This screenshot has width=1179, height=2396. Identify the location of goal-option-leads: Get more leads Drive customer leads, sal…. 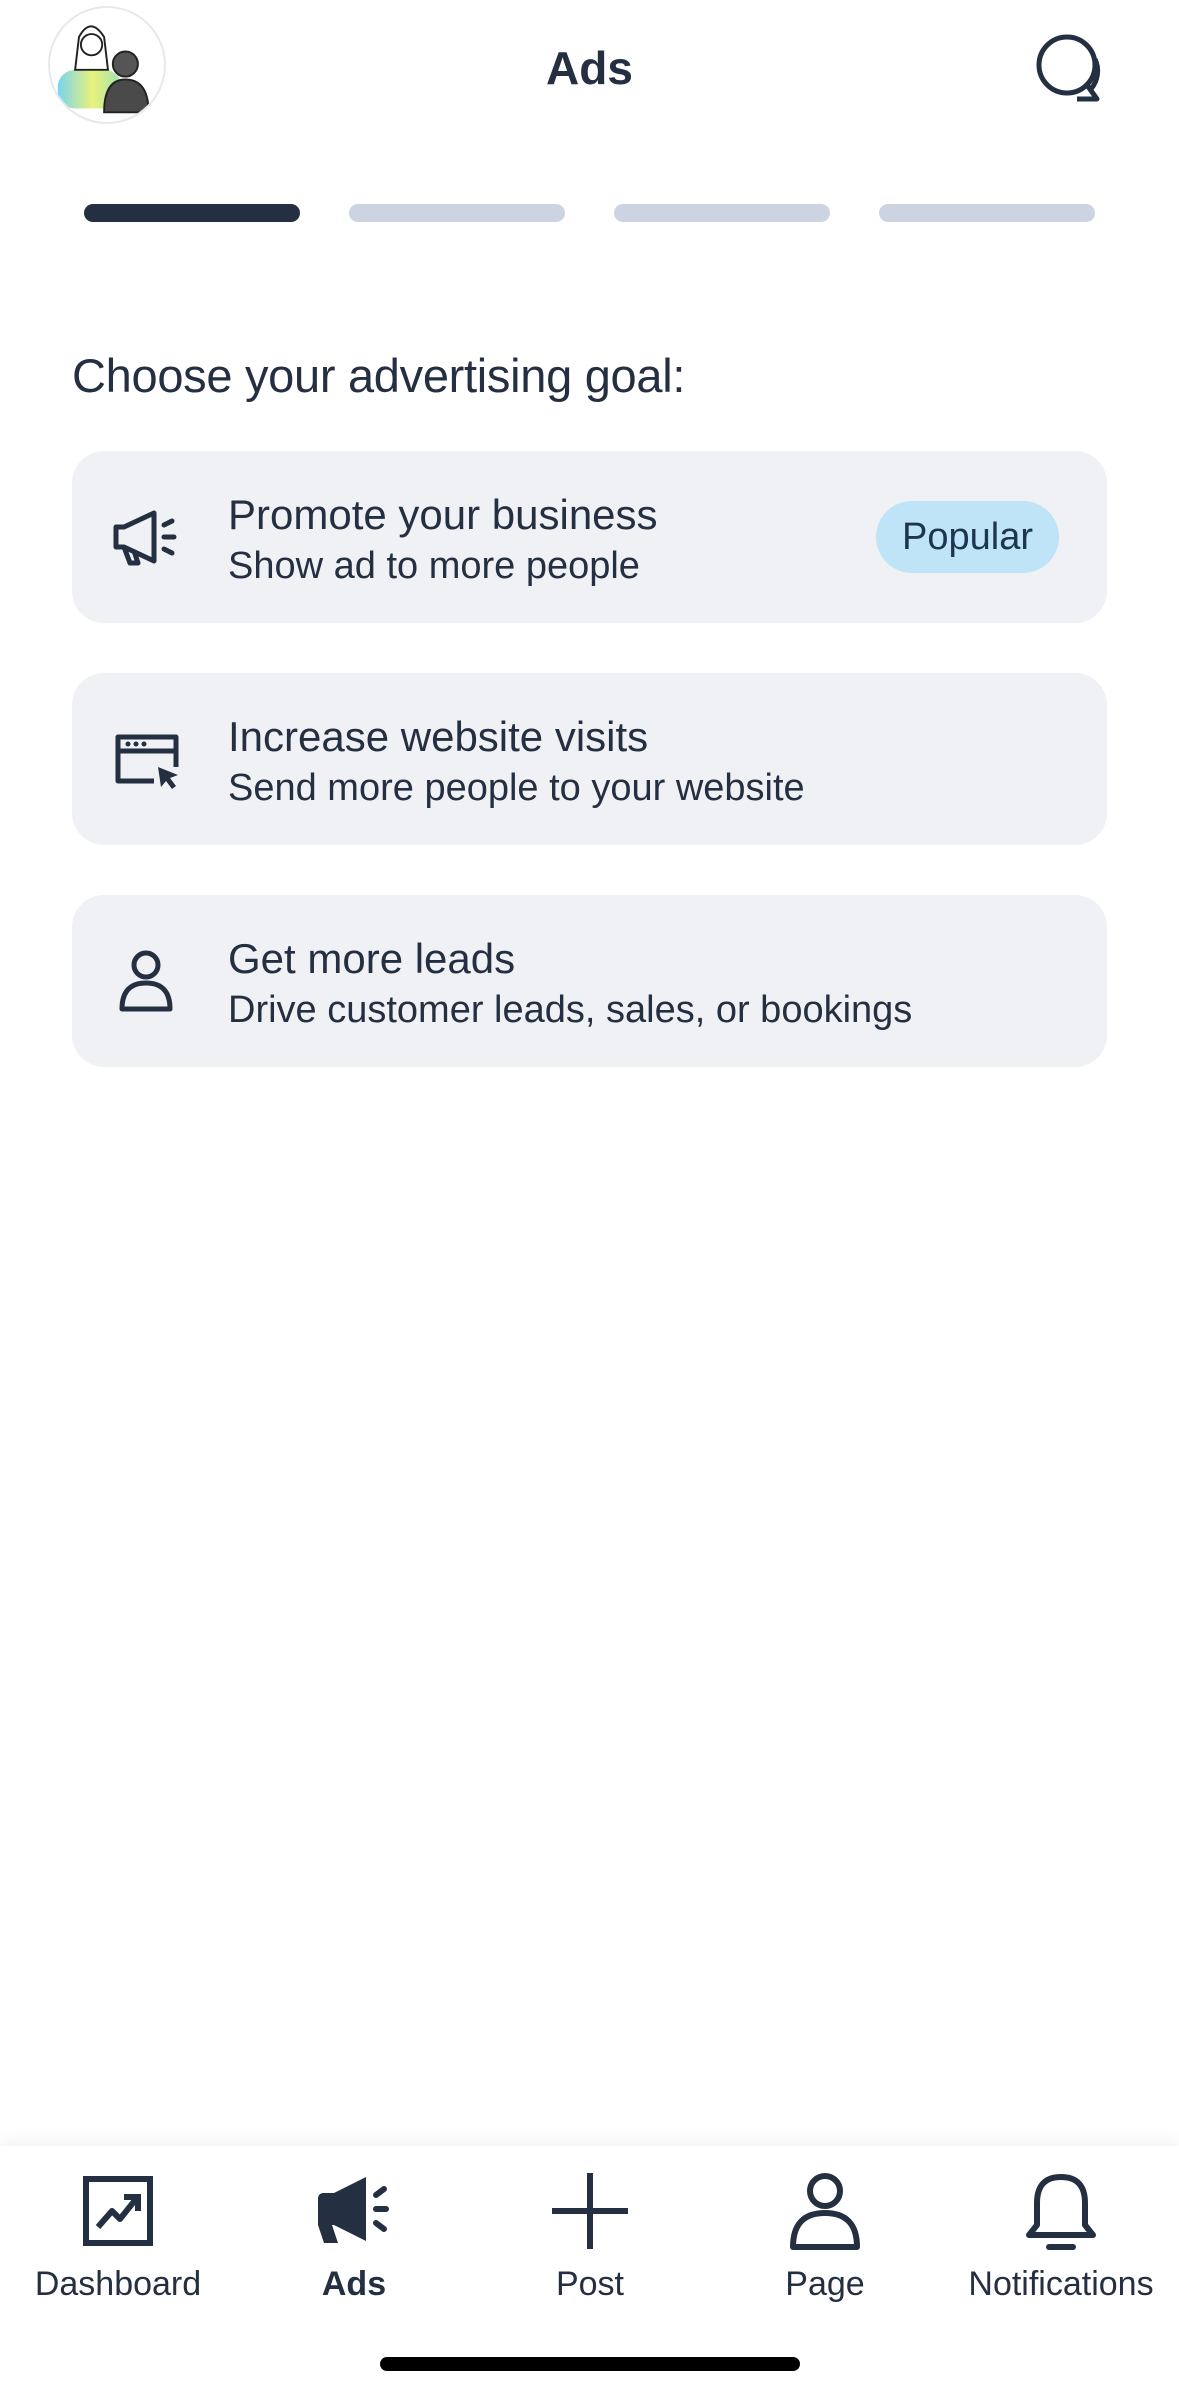
(589, 981).